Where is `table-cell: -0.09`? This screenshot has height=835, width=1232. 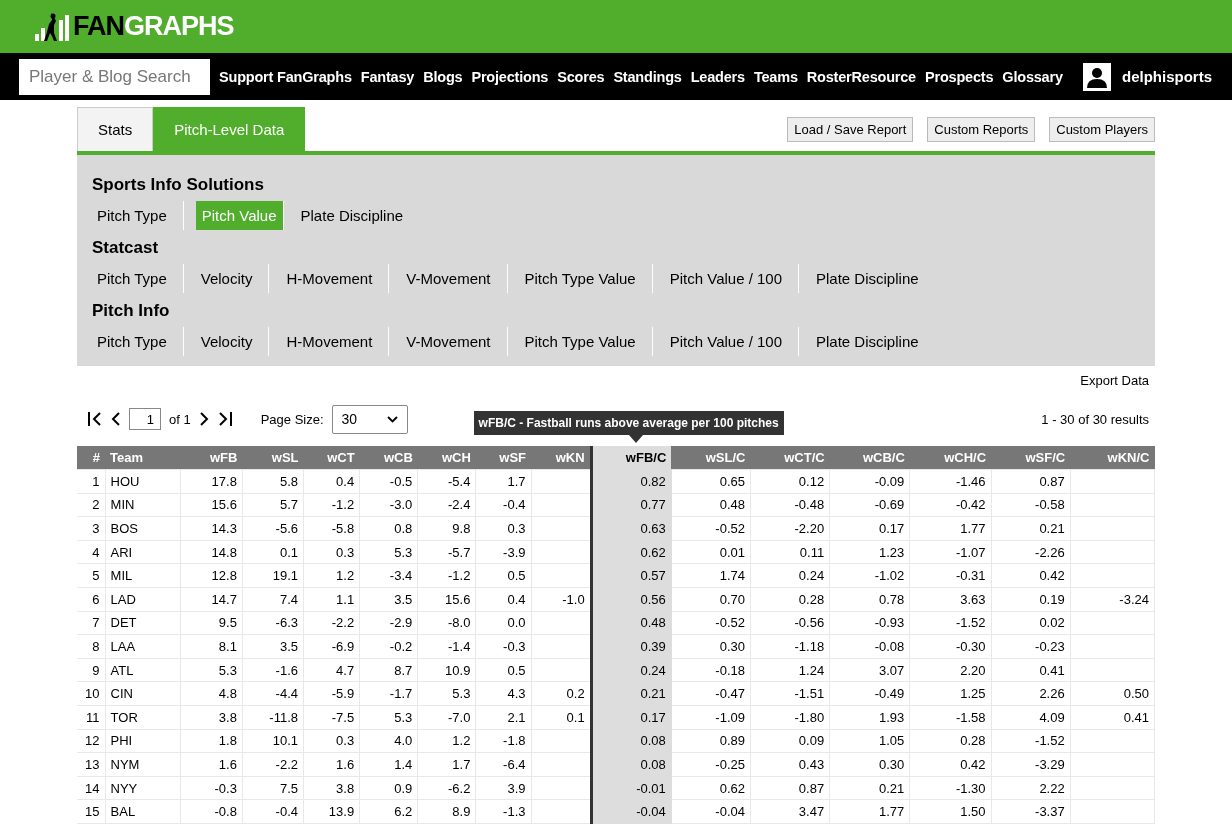
table-cell: -0.09 is located at coordinates (889, 481).